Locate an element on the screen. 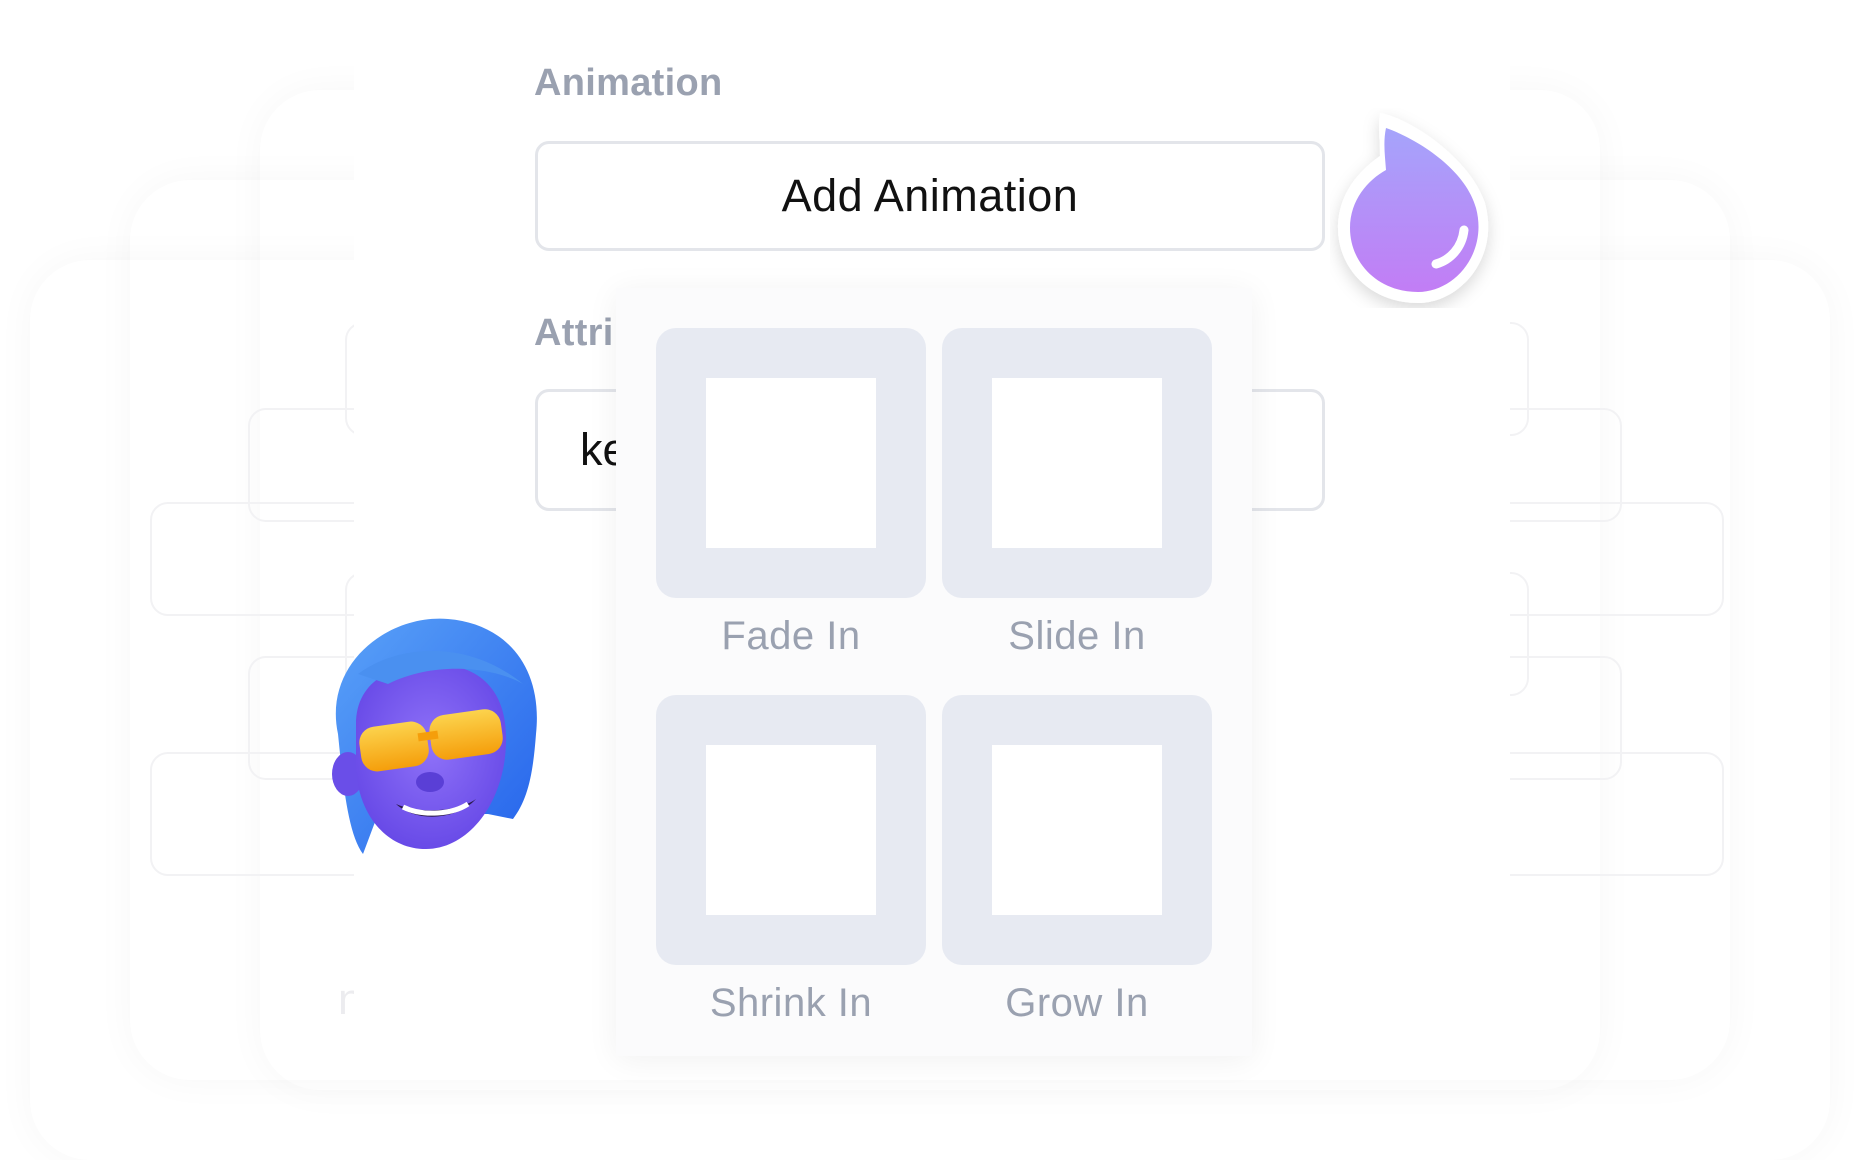  animation-option-fade-in: Fade In is located at coordinates (791, 493).